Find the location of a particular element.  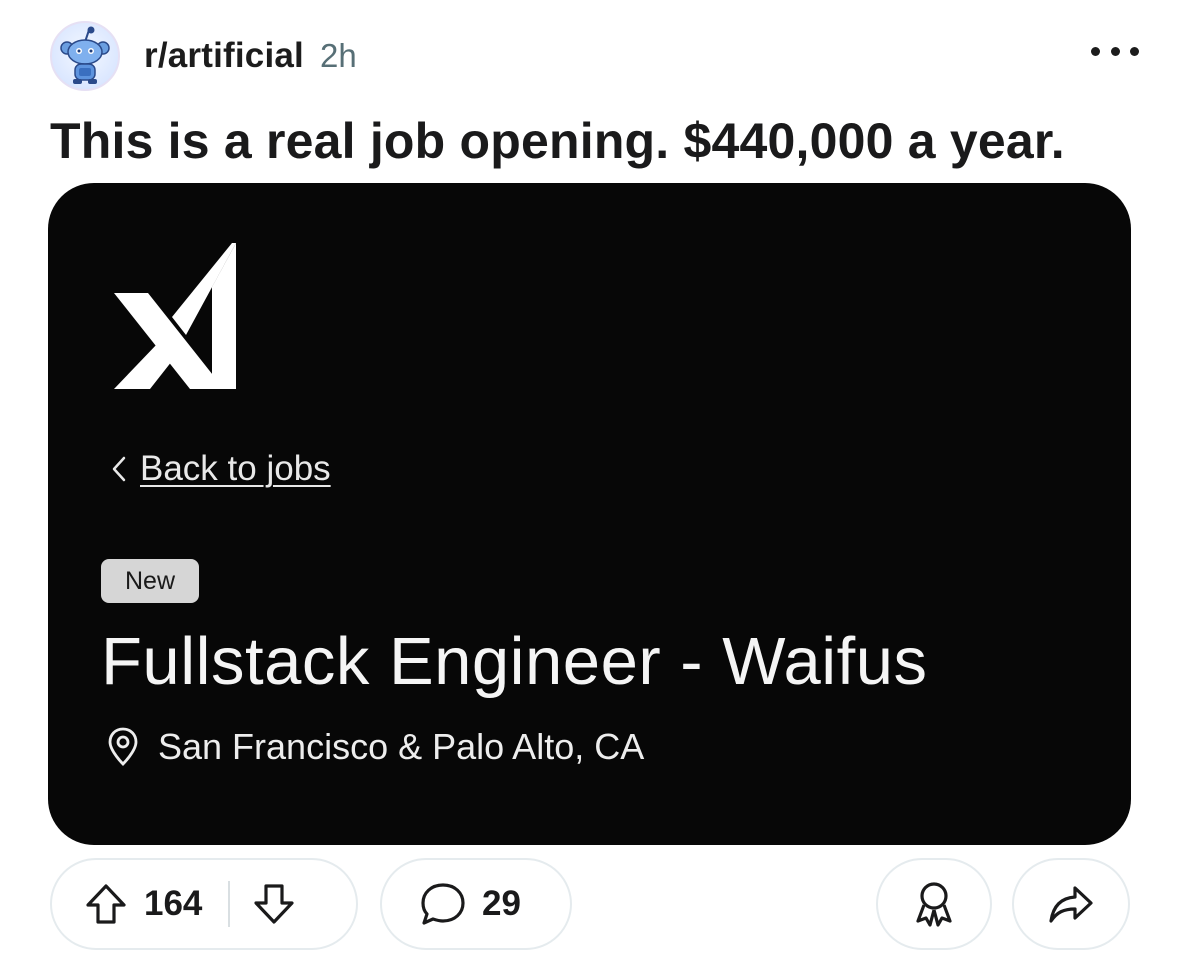

chevron-left-icon is located at coordinates (119, 469).